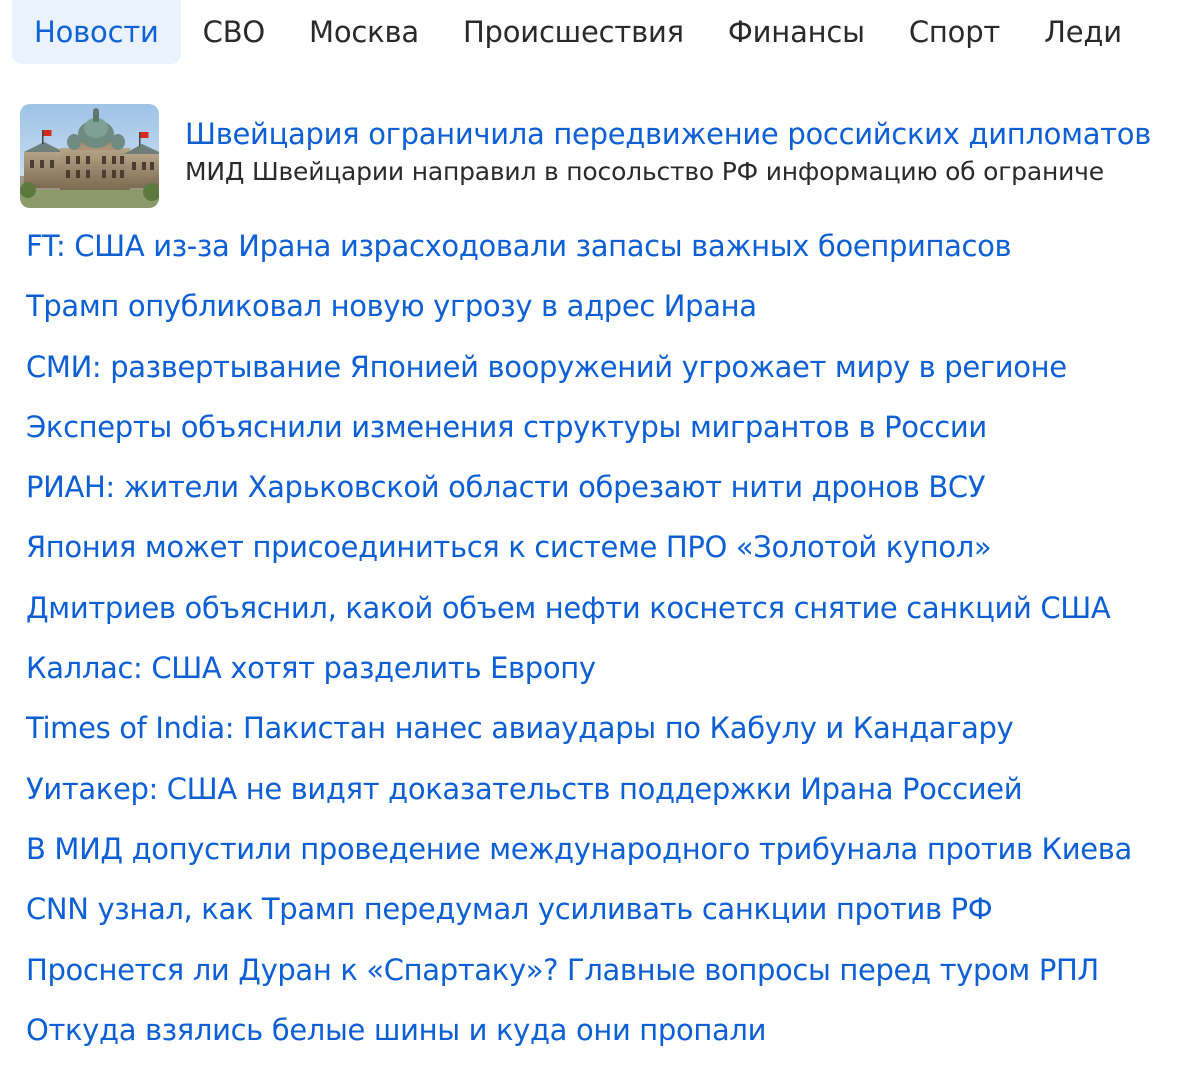 The height and width of the screenshot is (1077, 1200). Describe the element at coordinates (364, 32) in the screenshot. I see `tab-moskva: Москва` at that location.